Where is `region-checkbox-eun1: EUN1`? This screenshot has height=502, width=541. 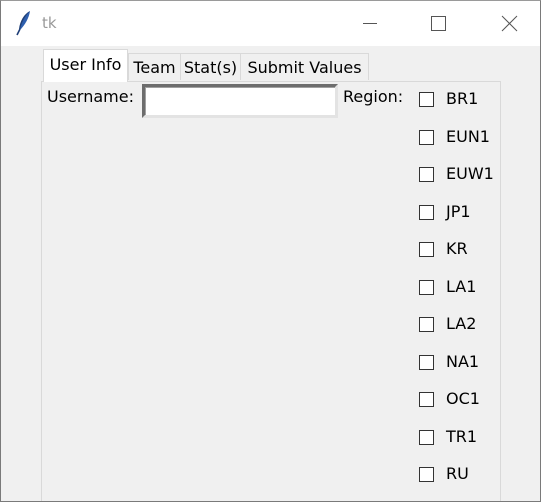
region-checkbox-eun1: EUN1 is located at coordinates (479, 139).